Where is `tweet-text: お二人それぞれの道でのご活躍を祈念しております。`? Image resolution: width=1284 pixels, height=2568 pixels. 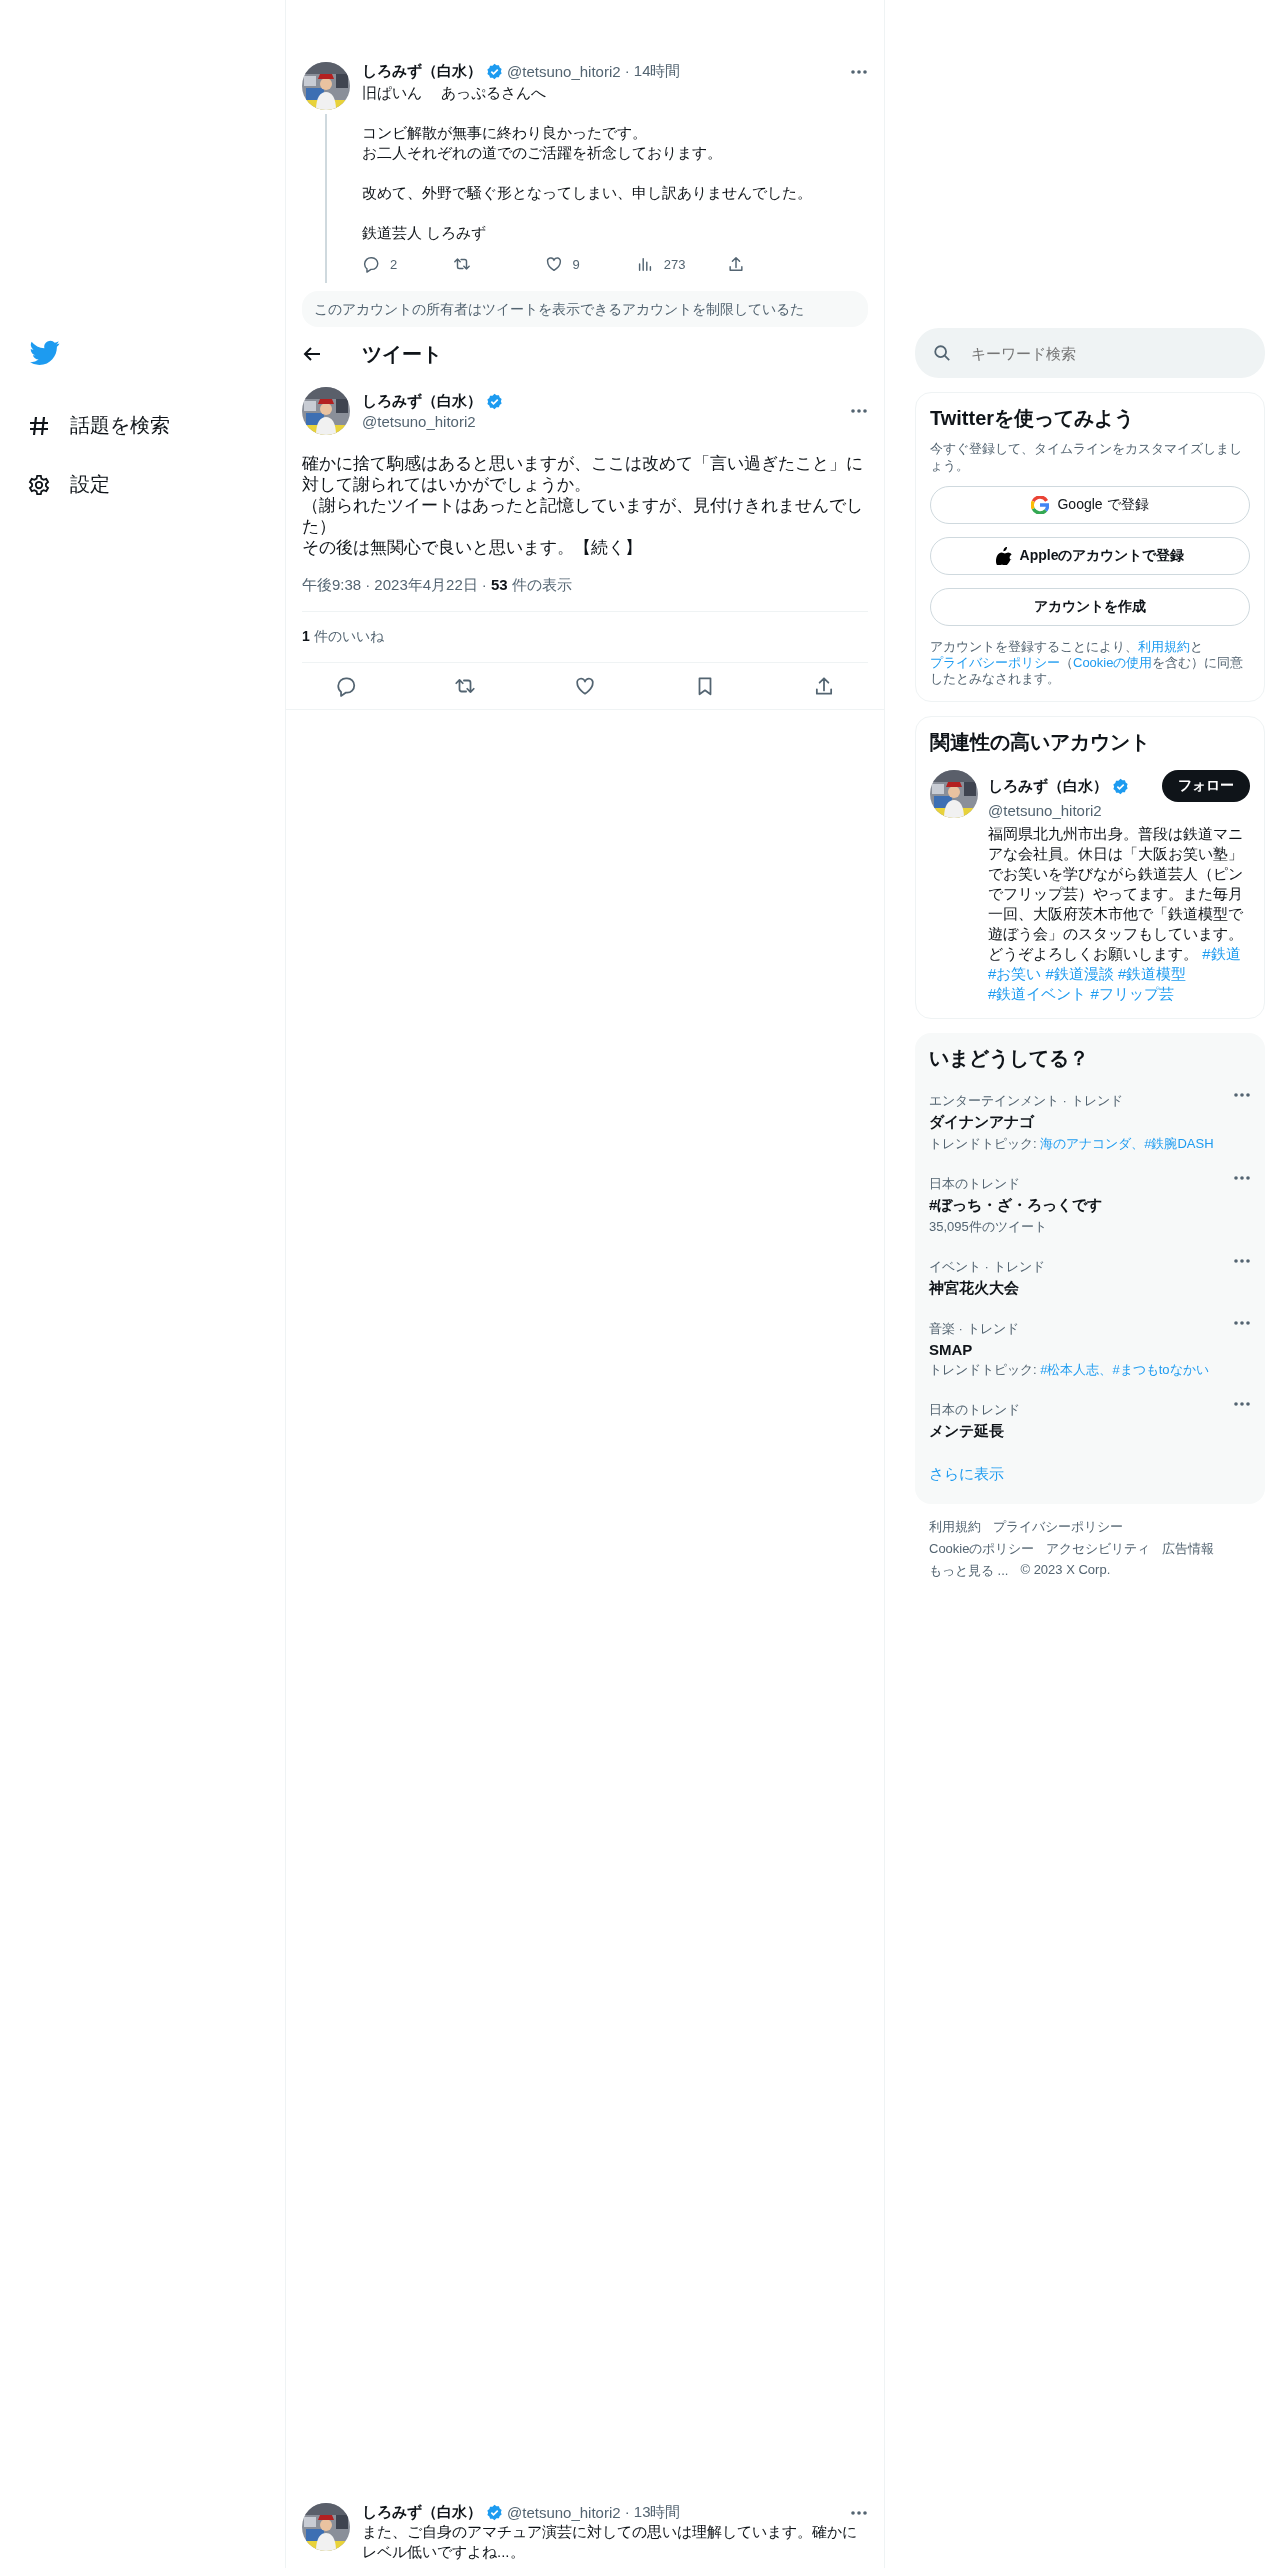
tweet-text: お二人それぞれの道でのご活躍を祈念しております。 is located at coordinates (542, 153).